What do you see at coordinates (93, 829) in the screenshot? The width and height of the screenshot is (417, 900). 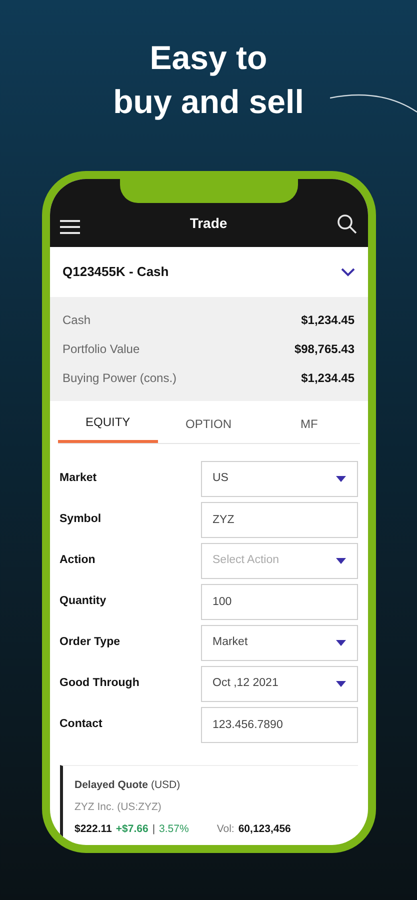 I see `price: $222.11` at bounding box center [93, 829].